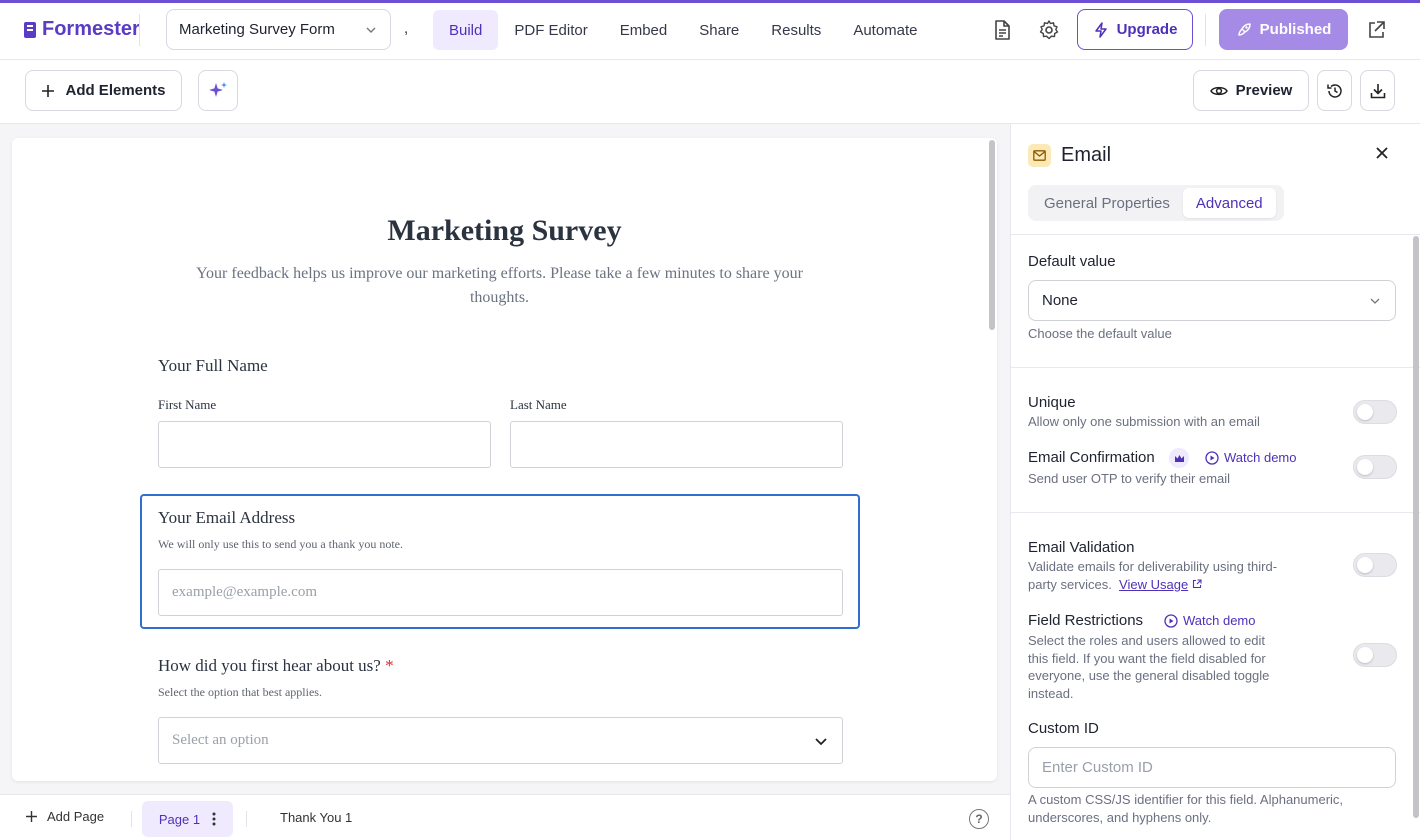  What do you see at coordinates (1081, 547) in the screenshot?
I see `email-validation-label: Email Validation` at bounding box center [1081, 547].